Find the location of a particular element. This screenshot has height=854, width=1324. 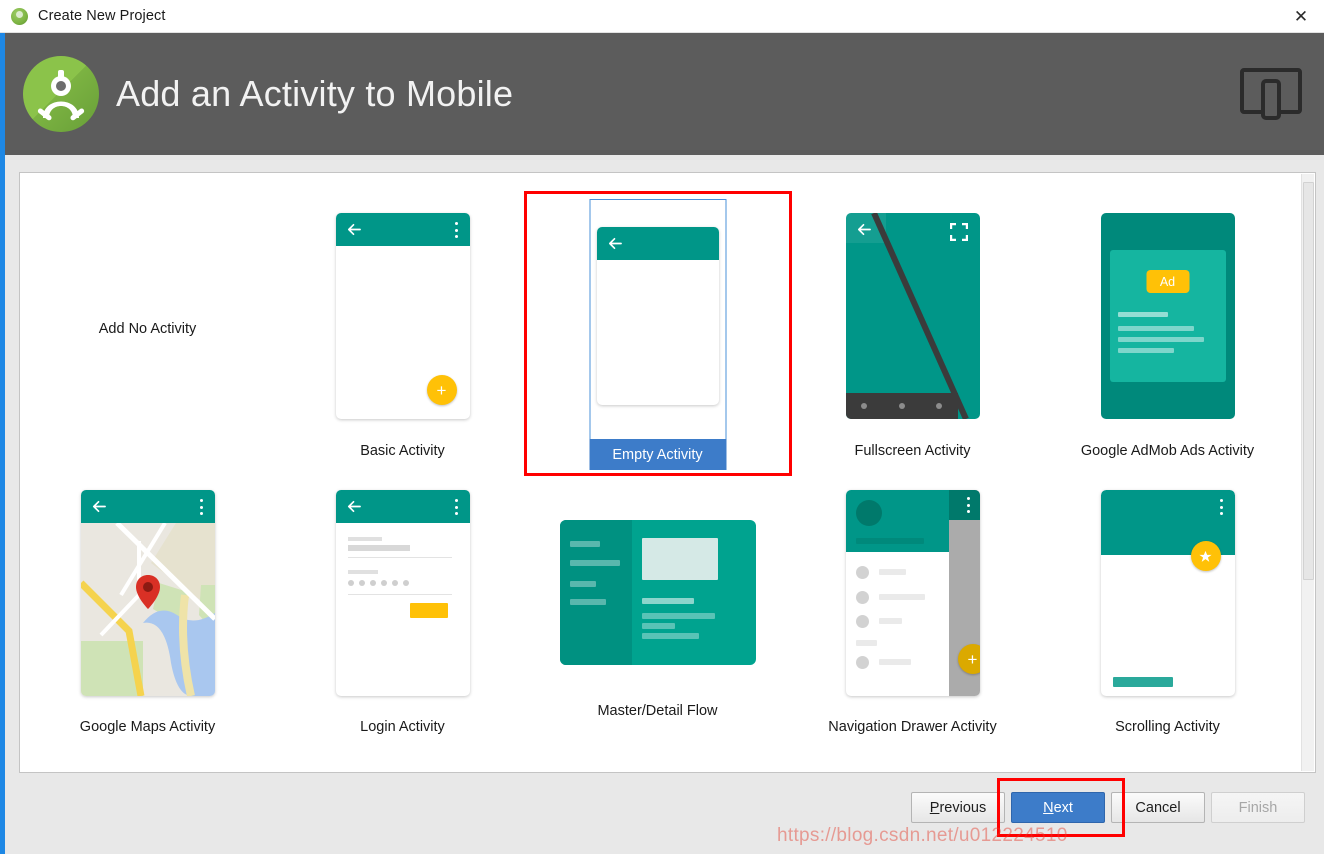

template-label: Empty Activity is located at coordinates (657, 454).